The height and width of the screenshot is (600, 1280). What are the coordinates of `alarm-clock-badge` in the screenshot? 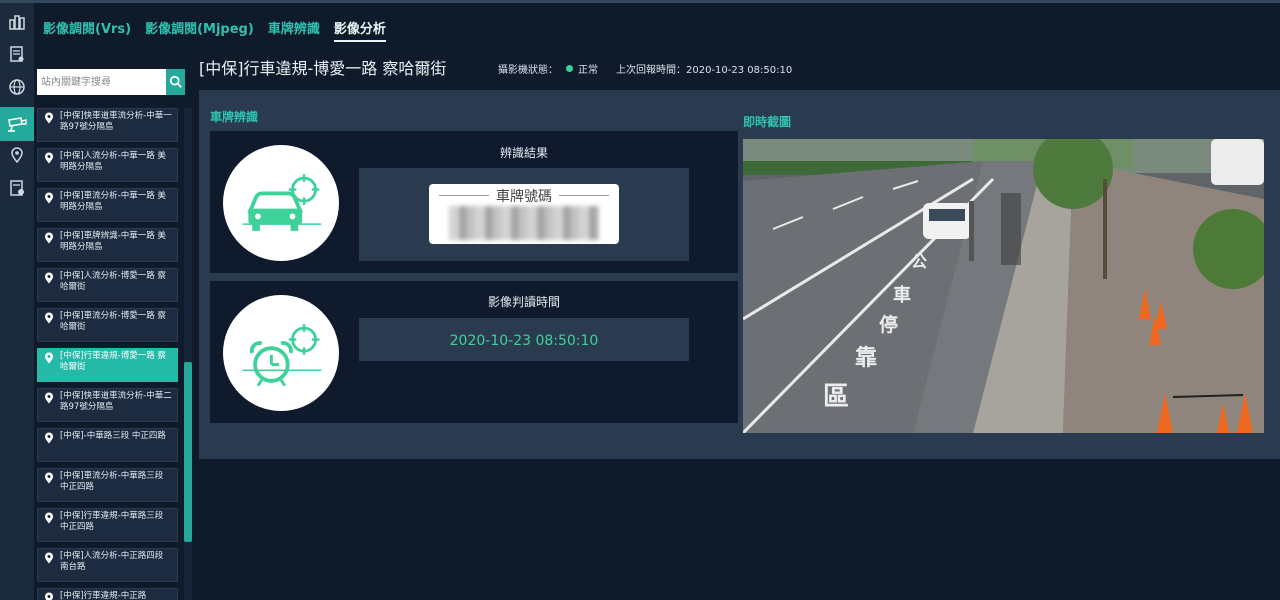 It's located at (281, 353).